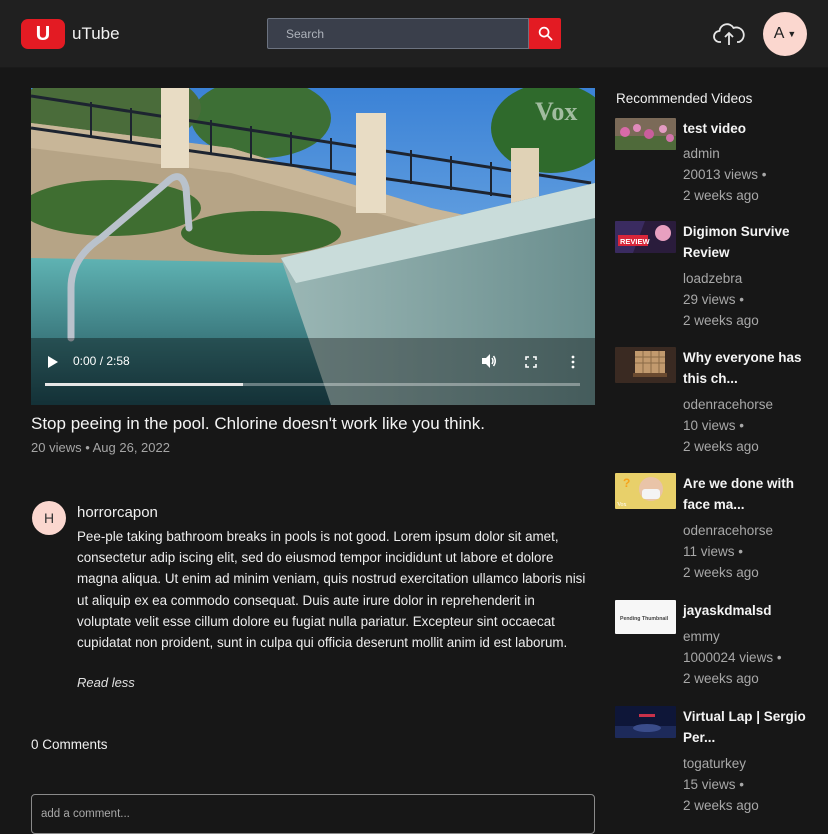 This screenshot has width=828, height=834. I want to click on search-bar, so click(414, 33).